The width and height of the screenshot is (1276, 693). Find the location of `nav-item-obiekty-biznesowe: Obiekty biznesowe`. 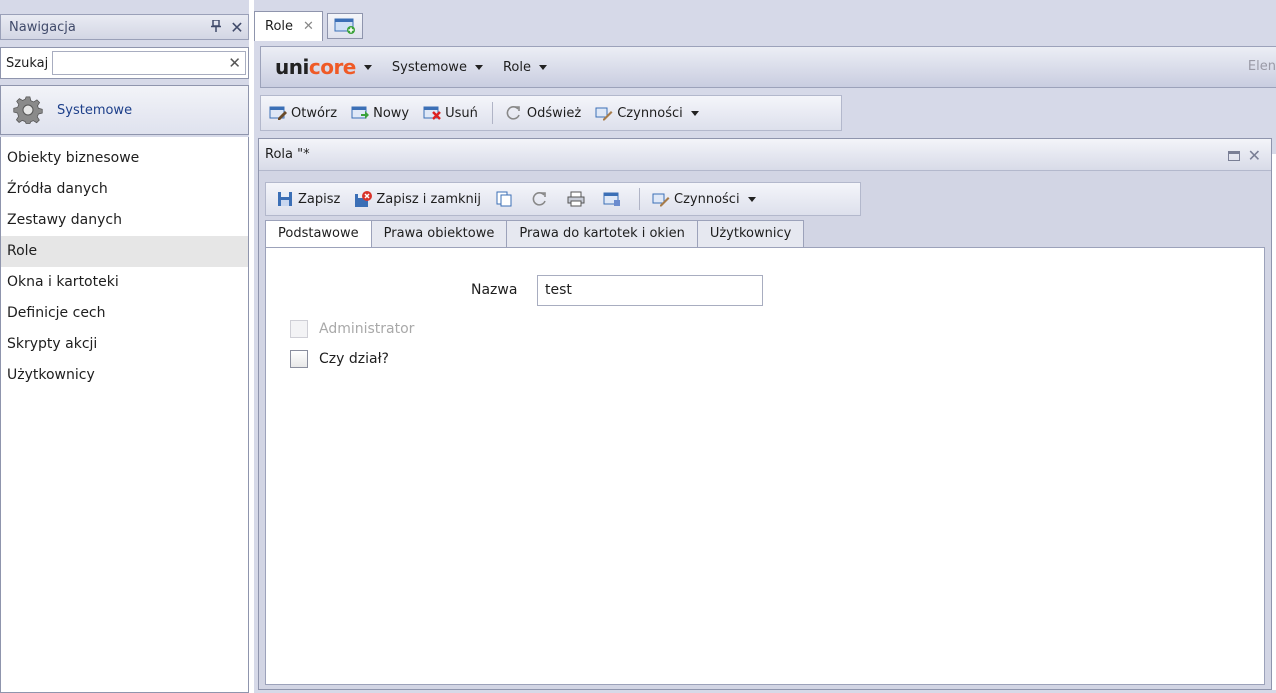

nav-item-obiekty-biznesowe: Obiekty biznesowe is located at coordinates (124, 158).